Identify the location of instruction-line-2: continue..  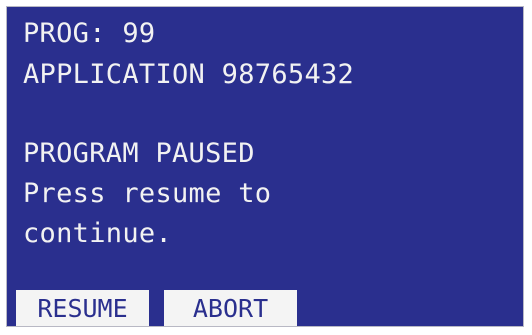
(97, 233).